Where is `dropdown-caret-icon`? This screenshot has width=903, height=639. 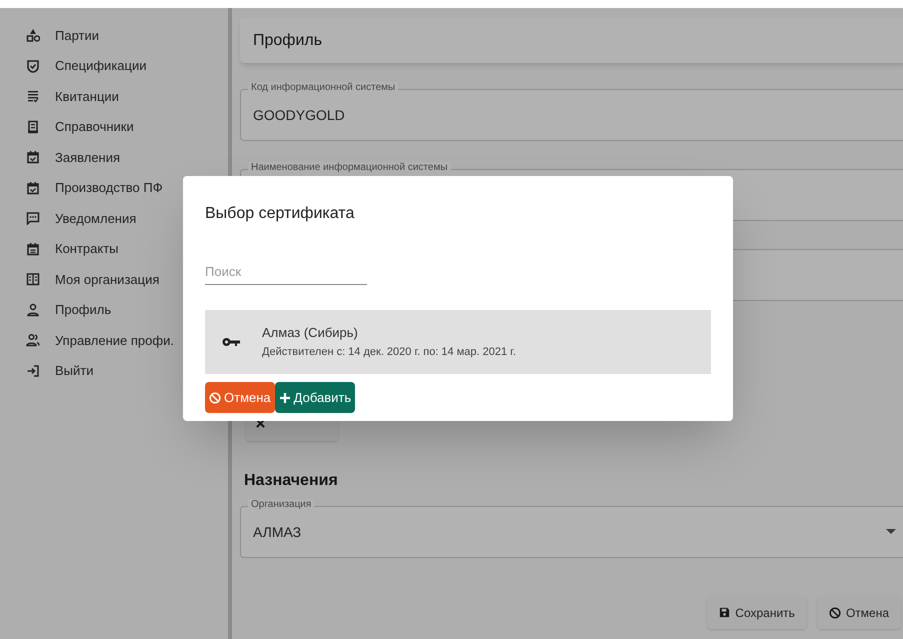
dropdown-caret-icon is located at coordinates (891, 531).